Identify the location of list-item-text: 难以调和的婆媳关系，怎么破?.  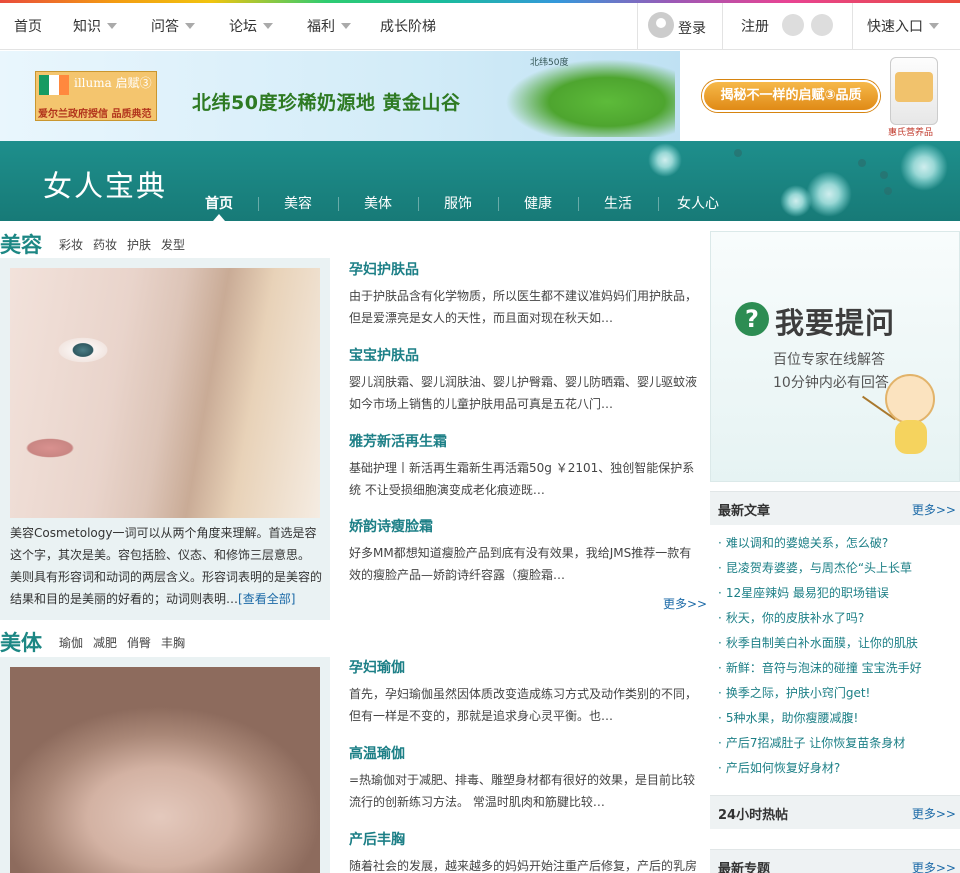
(807, 543).